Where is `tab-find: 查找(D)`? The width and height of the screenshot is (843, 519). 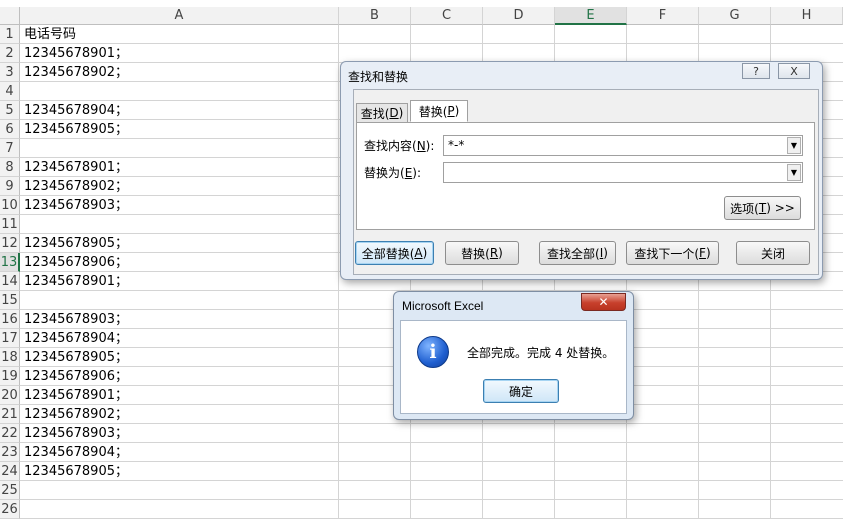 tab-find: 查找(D) is located at coordinates (382, 112).